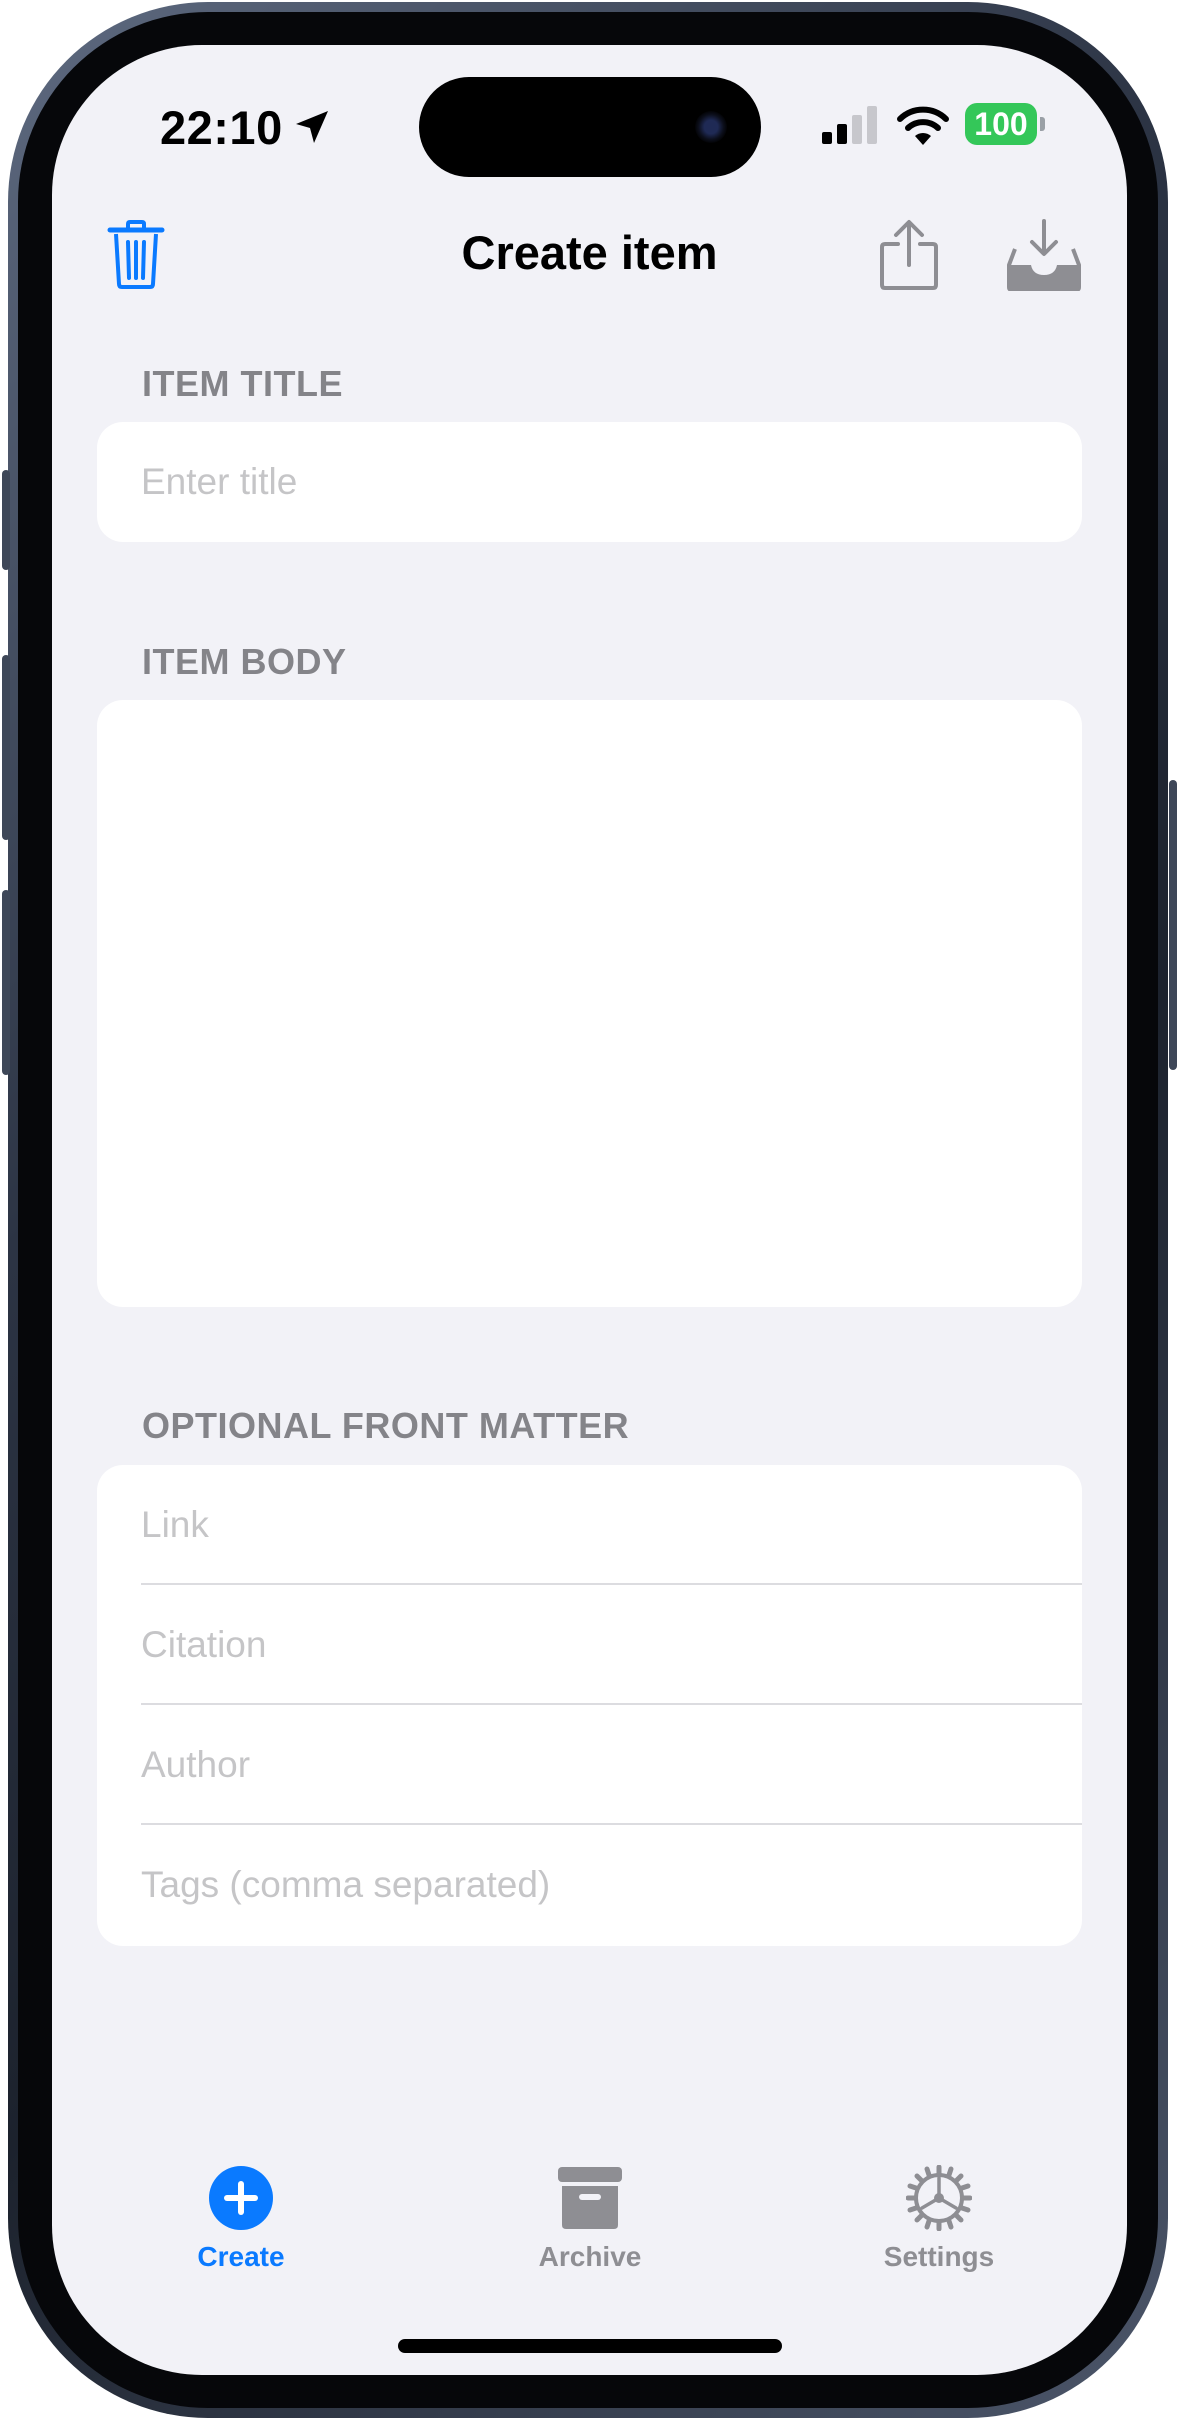 The image size is (1179, 2422). I want to click on item-title-card: Enter title, so click(589, 482).